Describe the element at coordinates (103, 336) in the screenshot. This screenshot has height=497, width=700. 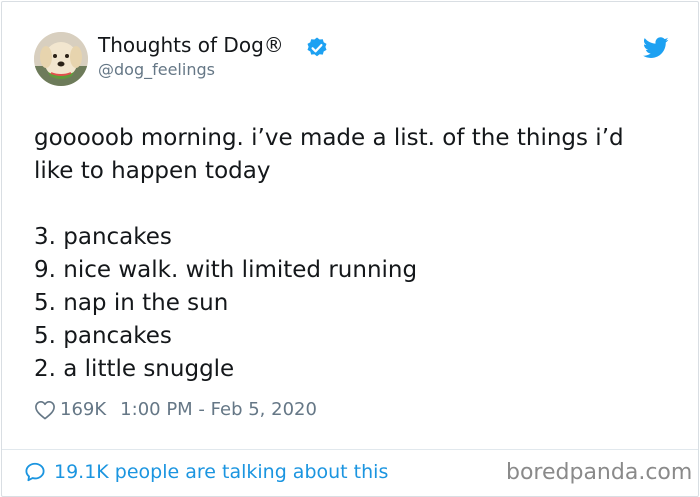
I see `list-item: 5. pancakes` at that location.